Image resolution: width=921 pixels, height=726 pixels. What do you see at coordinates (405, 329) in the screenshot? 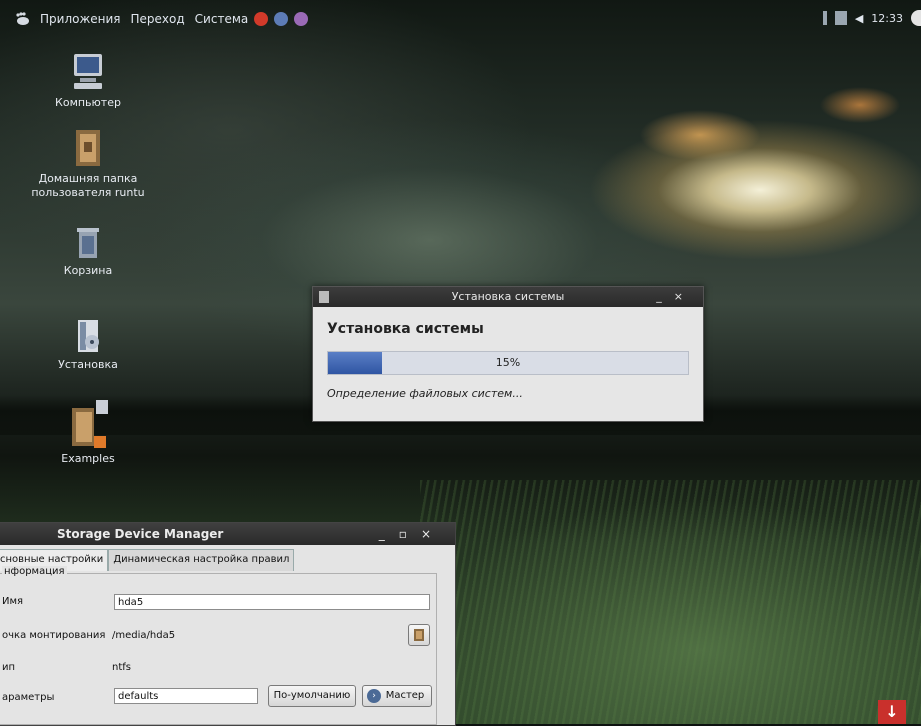
I see `install-heading: Установка системы` at bounding box center [405, 329].